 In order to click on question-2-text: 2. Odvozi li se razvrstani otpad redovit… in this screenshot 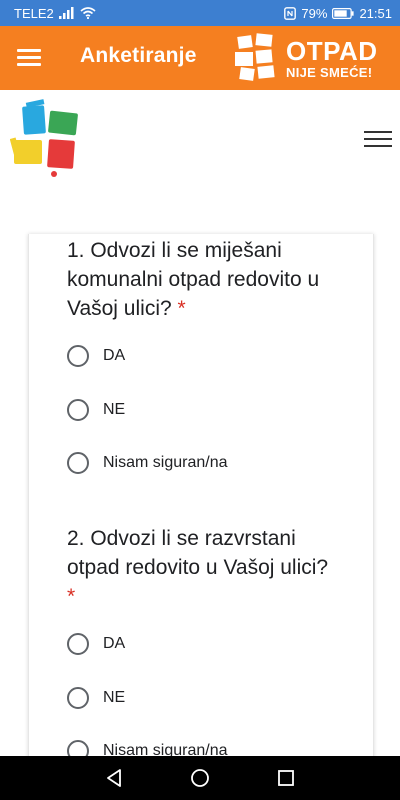, I will do `click(198, 553)`.